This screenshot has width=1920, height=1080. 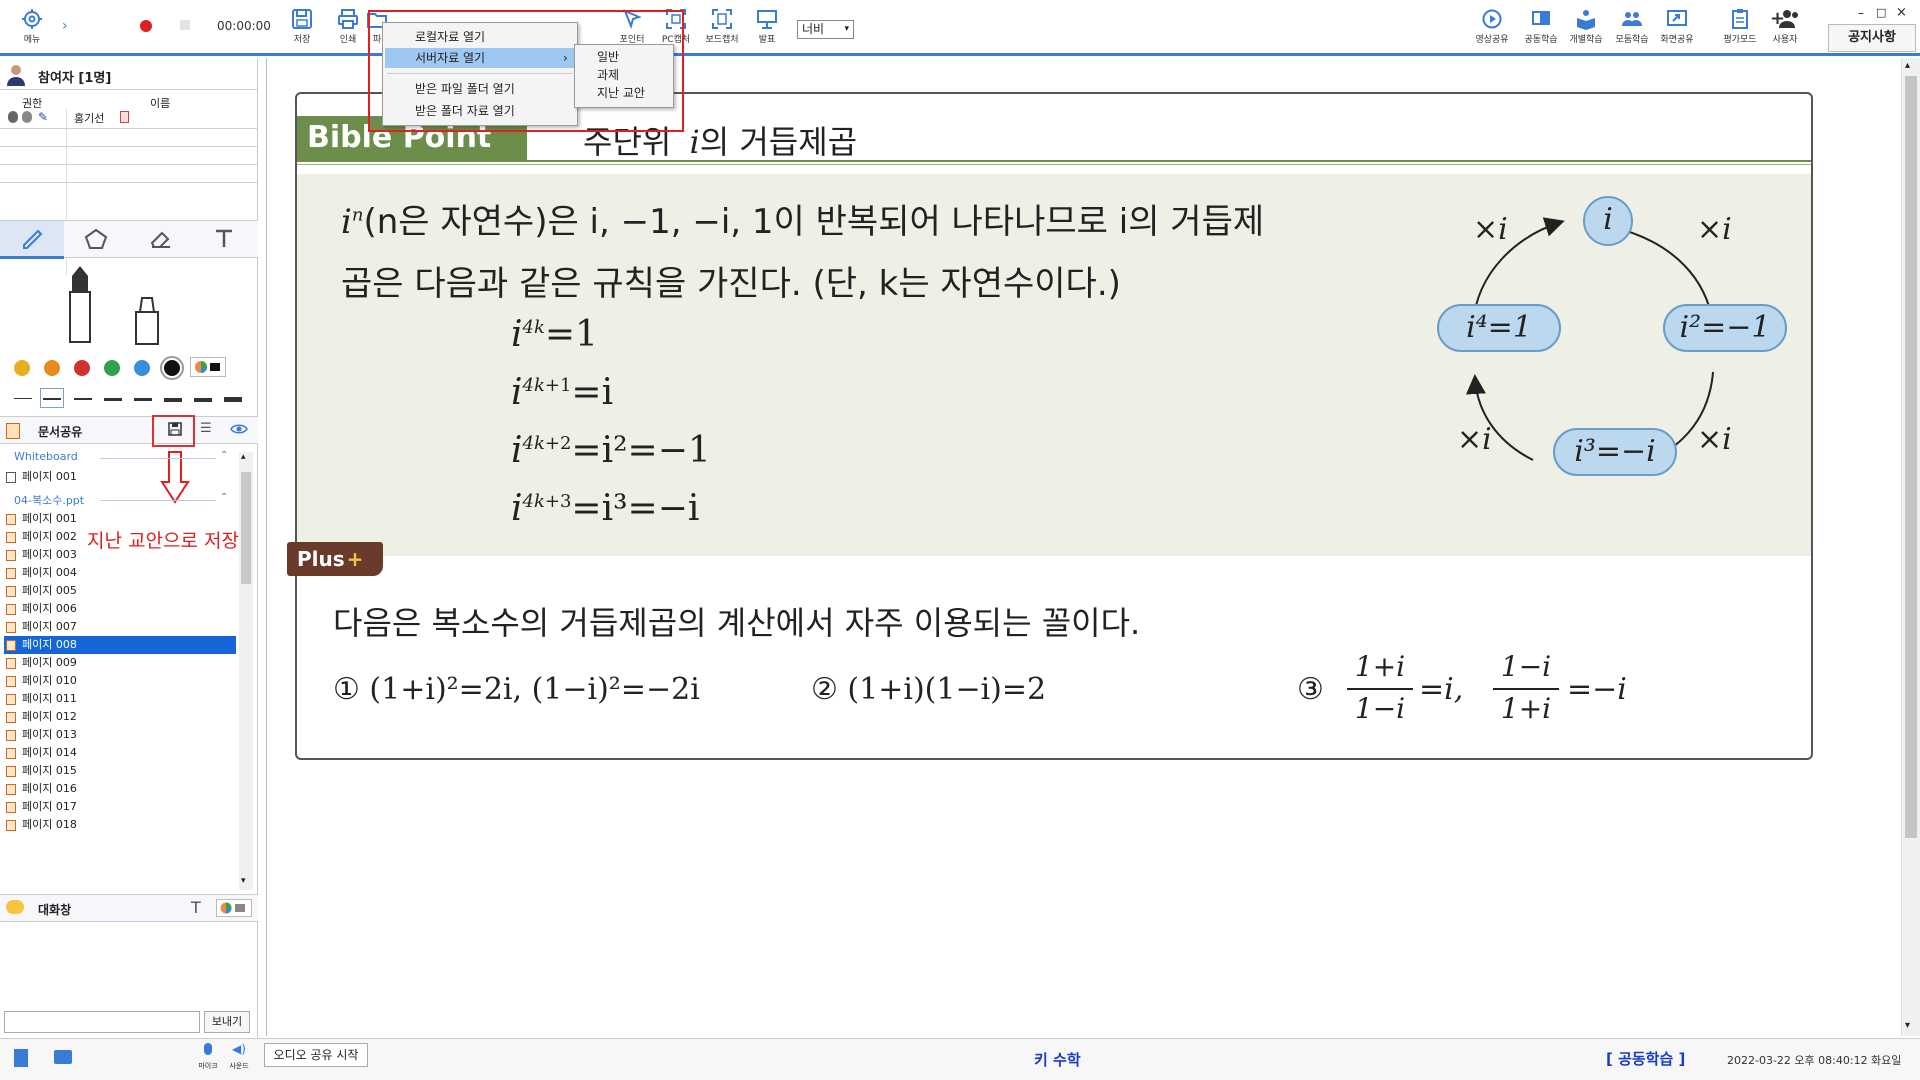 What do you see at coordinates (27, 117) in the screenshot?
I see `speaker-icon` at bounding box center [27, 117].